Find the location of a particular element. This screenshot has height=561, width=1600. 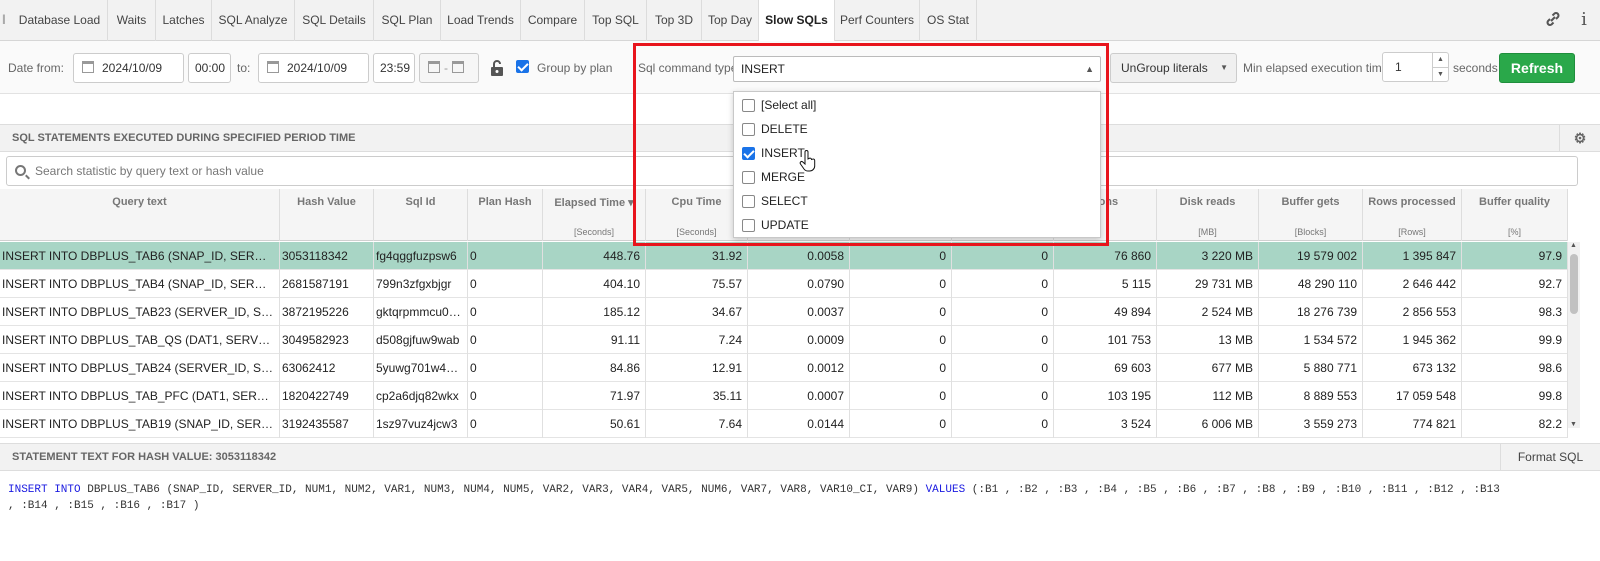

column-header: Query text is located at coordinates (140, 215).